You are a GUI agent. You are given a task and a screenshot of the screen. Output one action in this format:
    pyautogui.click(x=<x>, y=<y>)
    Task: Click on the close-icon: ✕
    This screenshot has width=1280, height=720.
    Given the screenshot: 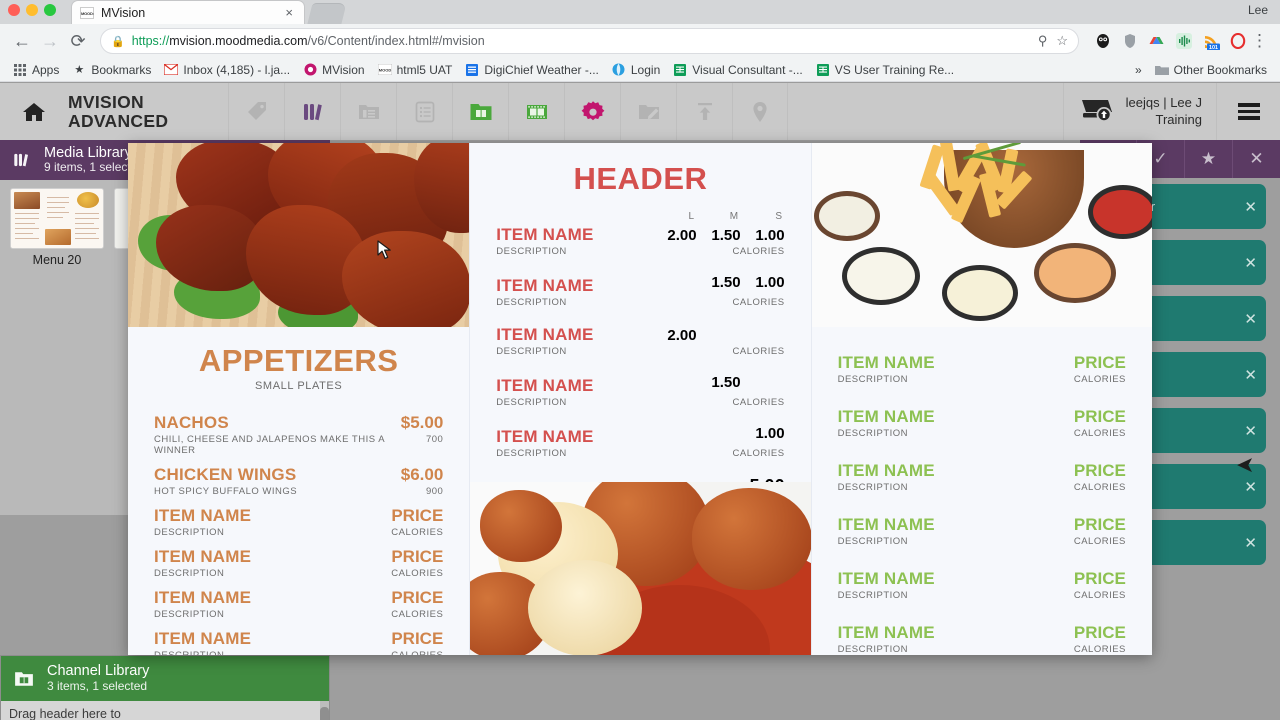 What is the action you would take?
    pyautogui.click(x=1256, y=159)
    